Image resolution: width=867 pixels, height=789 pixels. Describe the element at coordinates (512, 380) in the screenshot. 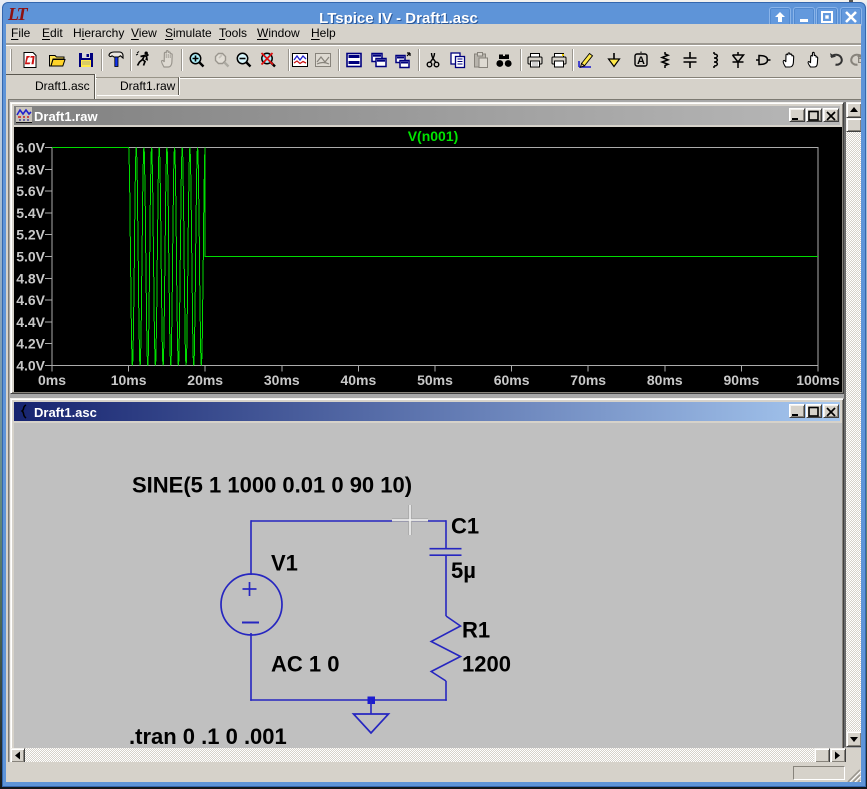

I see `svg-text: 60ms` at that location.